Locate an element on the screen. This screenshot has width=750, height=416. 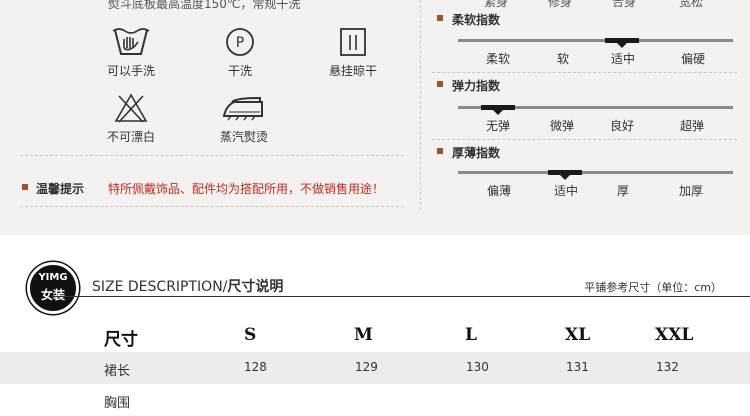
vertical-divider is located at coordinates (420, 105).